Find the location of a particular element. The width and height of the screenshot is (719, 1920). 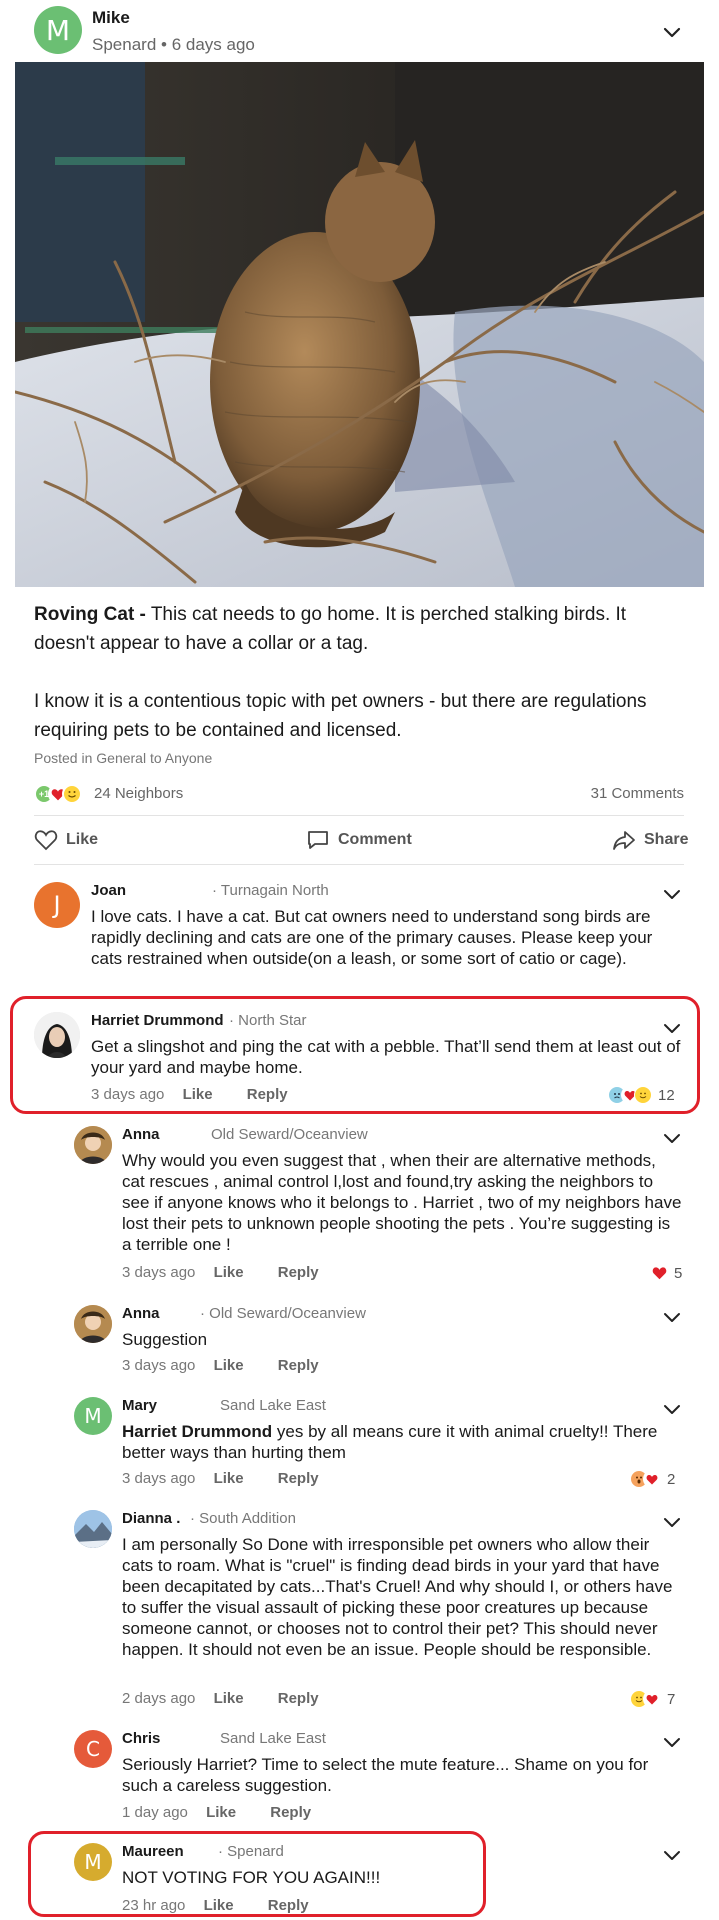

reaction-icons: +1 is located at coordinates (62, 794).